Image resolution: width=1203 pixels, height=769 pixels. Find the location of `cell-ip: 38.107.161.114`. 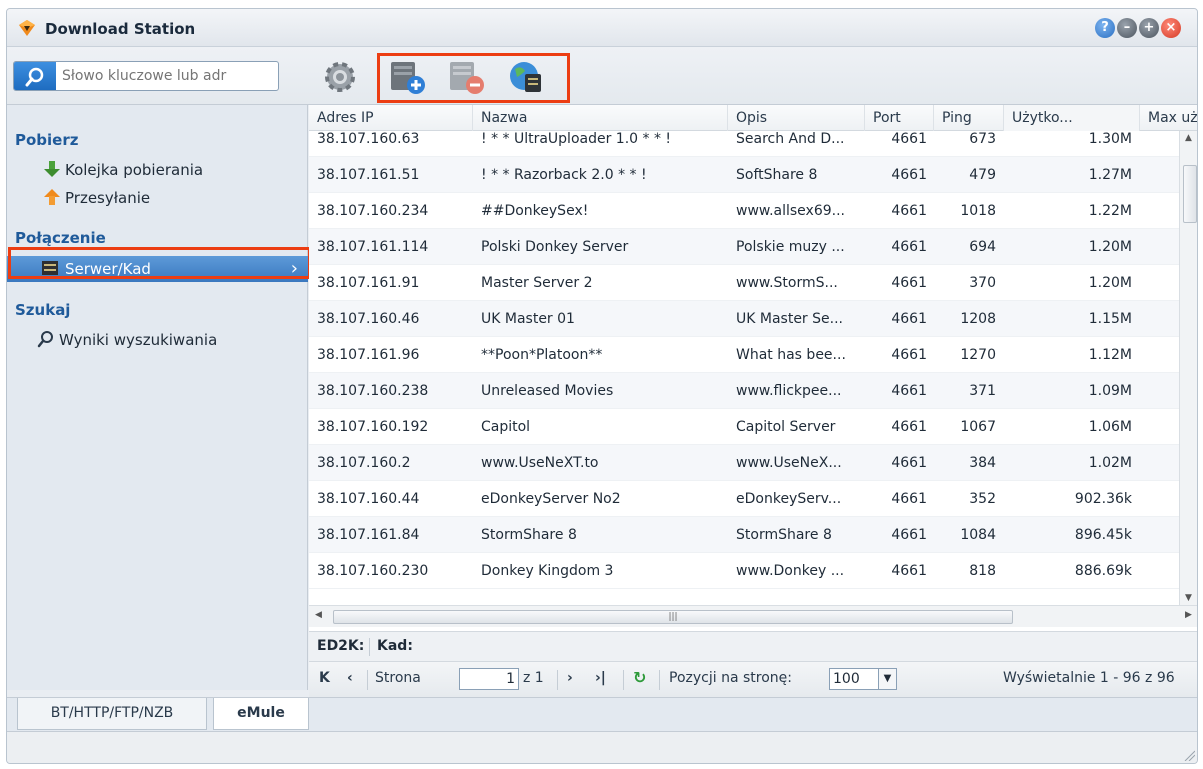

cell-ip: 38.107.161.114 is located at coordinates (373, 247).